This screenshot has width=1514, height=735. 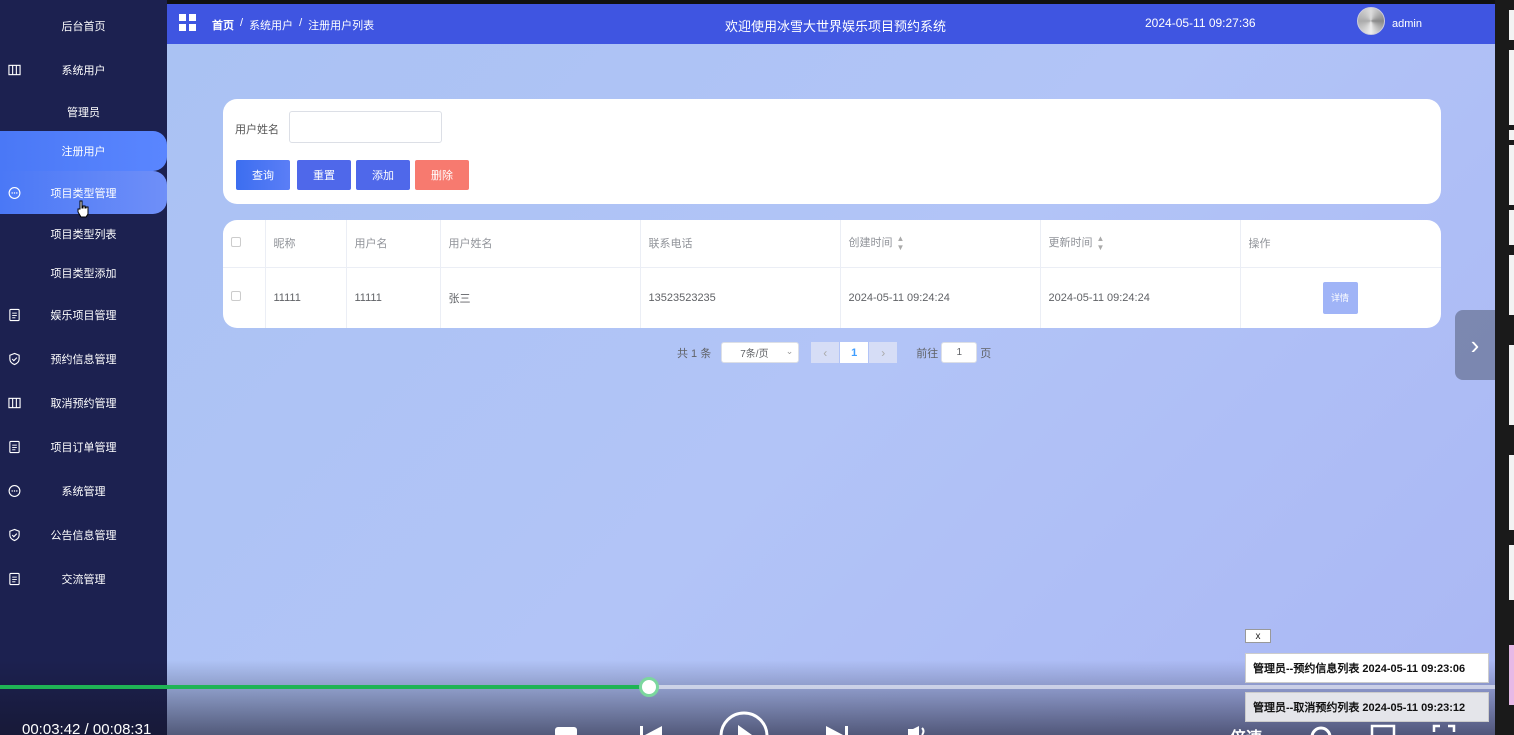 I want to click on sidebar-item-reservations: 预约信息管理, so click(x=83, y=359).